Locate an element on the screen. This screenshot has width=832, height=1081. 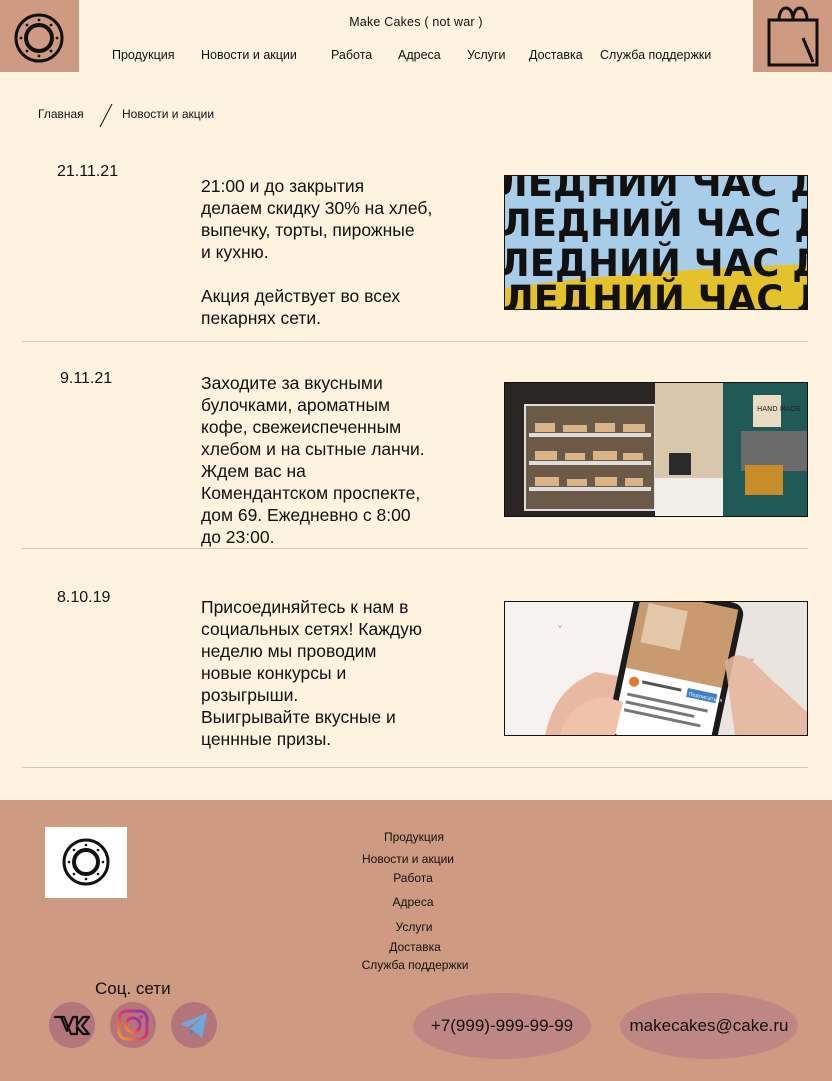
site-title: Make Cakes ( not war ) is located at coordinates (416, 22).